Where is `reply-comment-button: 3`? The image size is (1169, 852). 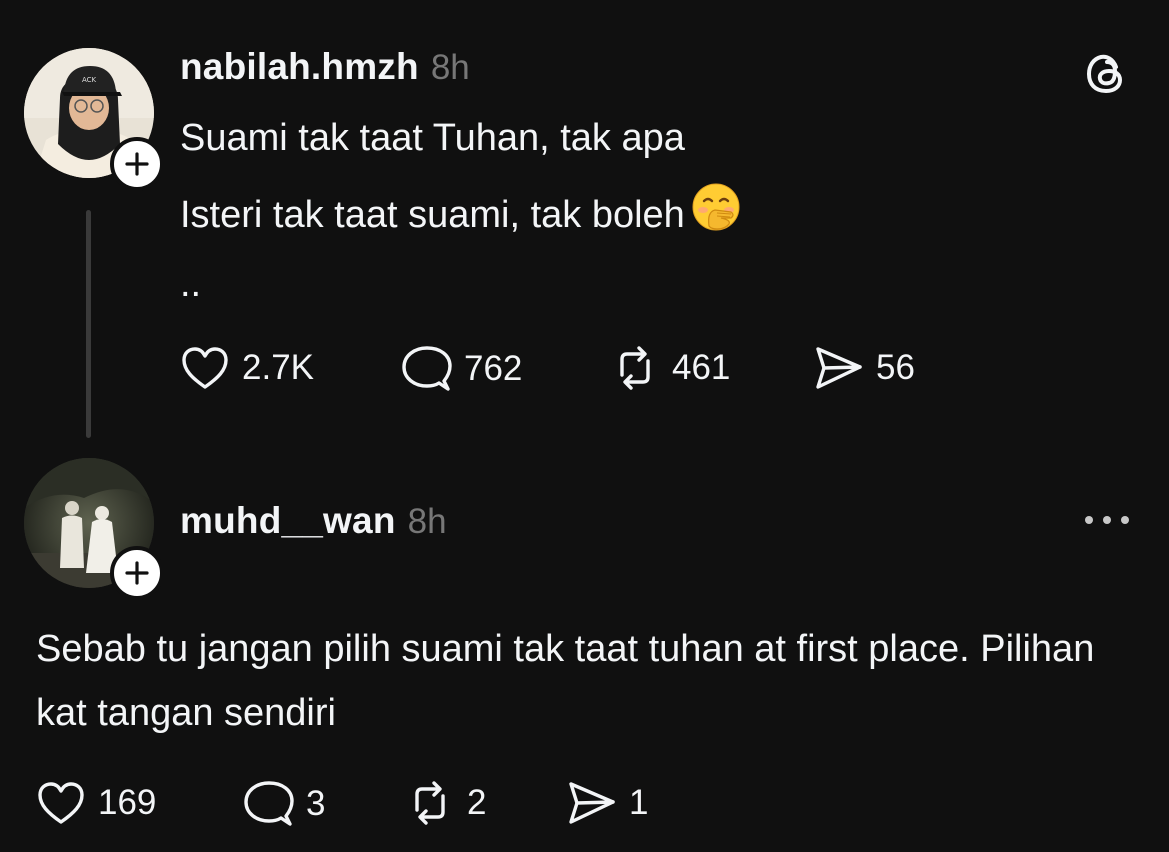
reply-comment-button: 3 is located at coordinates (283, 804).